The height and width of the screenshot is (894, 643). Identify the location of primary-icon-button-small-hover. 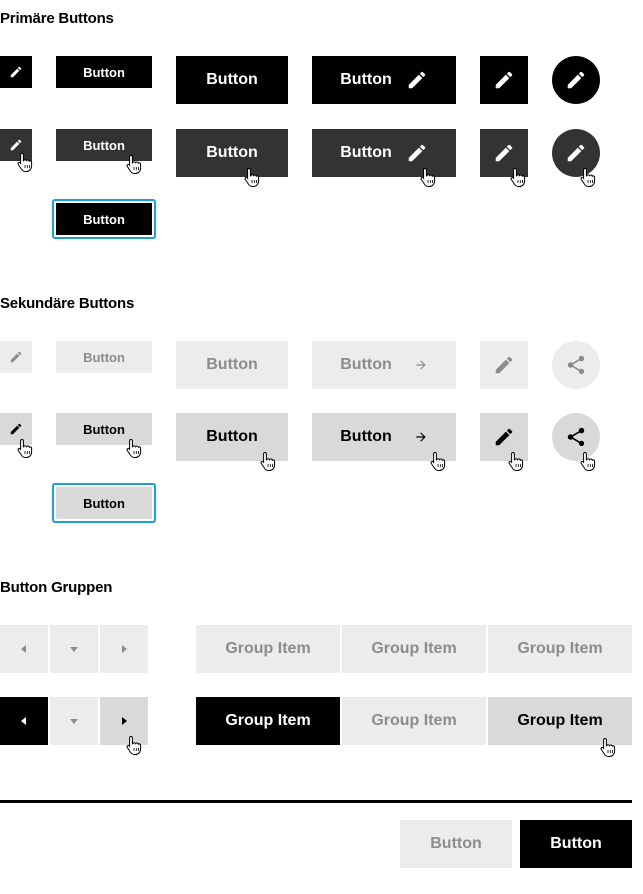
(16, 145).